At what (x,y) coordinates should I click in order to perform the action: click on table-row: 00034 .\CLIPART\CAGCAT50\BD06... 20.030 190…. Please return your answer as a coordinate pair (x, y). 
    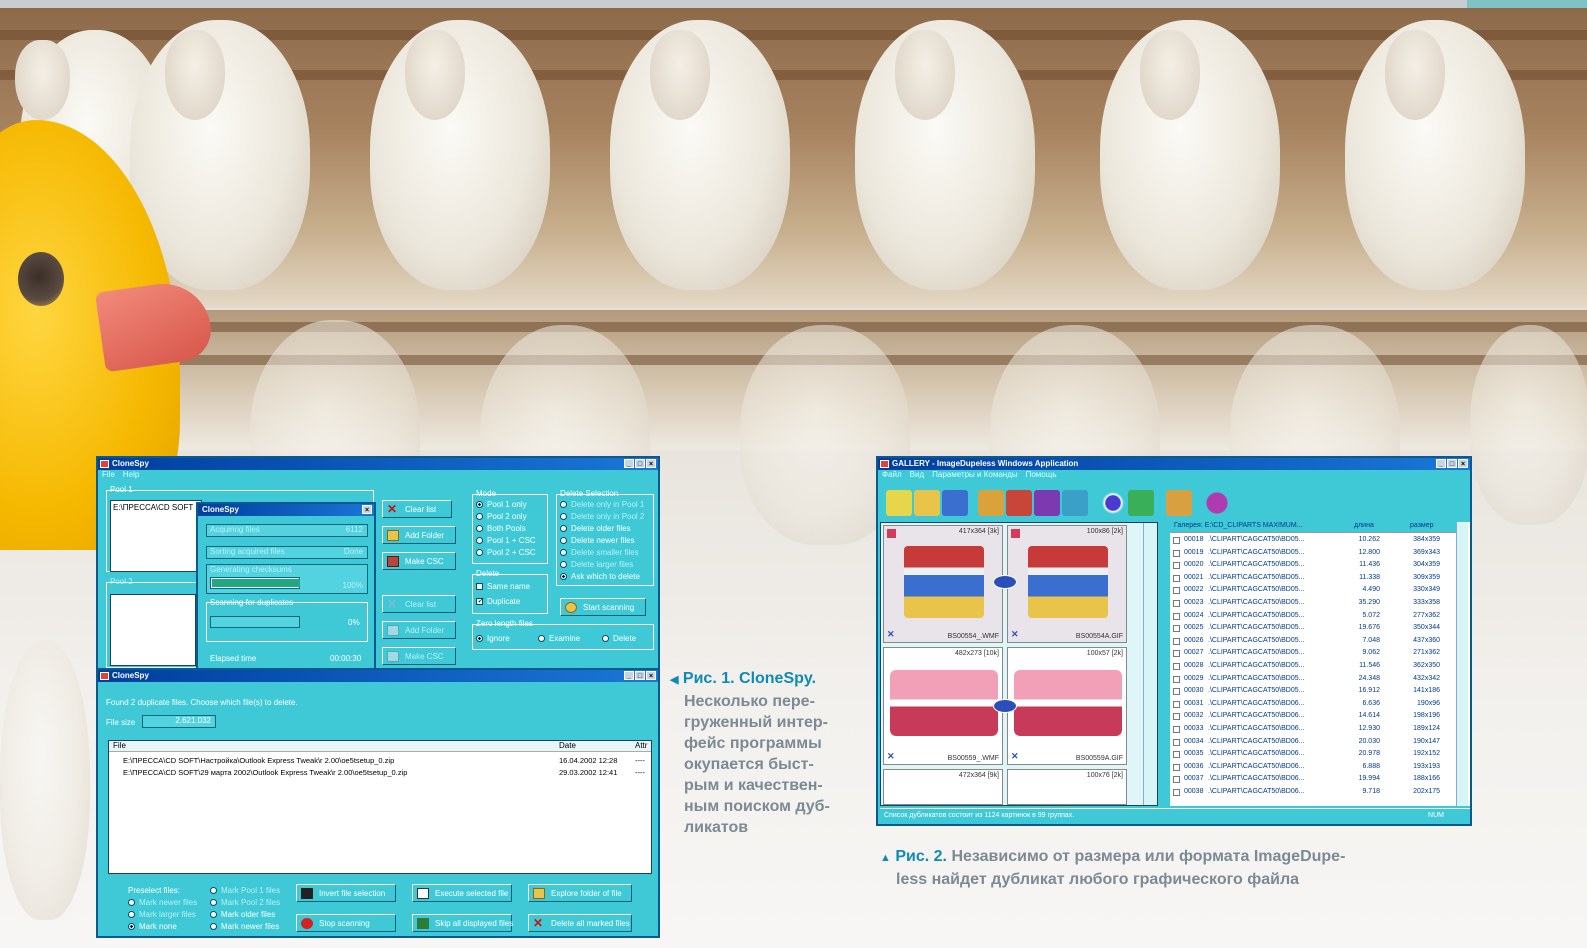
    Looking at the image, I should click on (1320, 742).